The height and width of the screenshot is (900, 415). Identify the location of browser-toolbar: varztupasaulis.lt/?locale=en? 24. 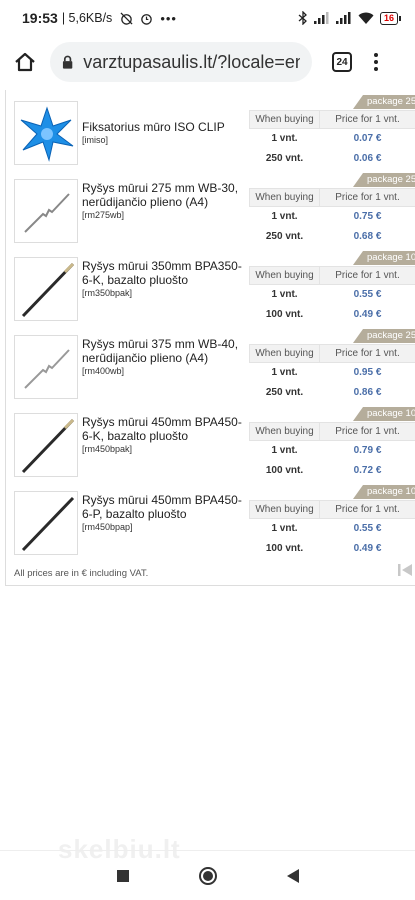
(207, 62).